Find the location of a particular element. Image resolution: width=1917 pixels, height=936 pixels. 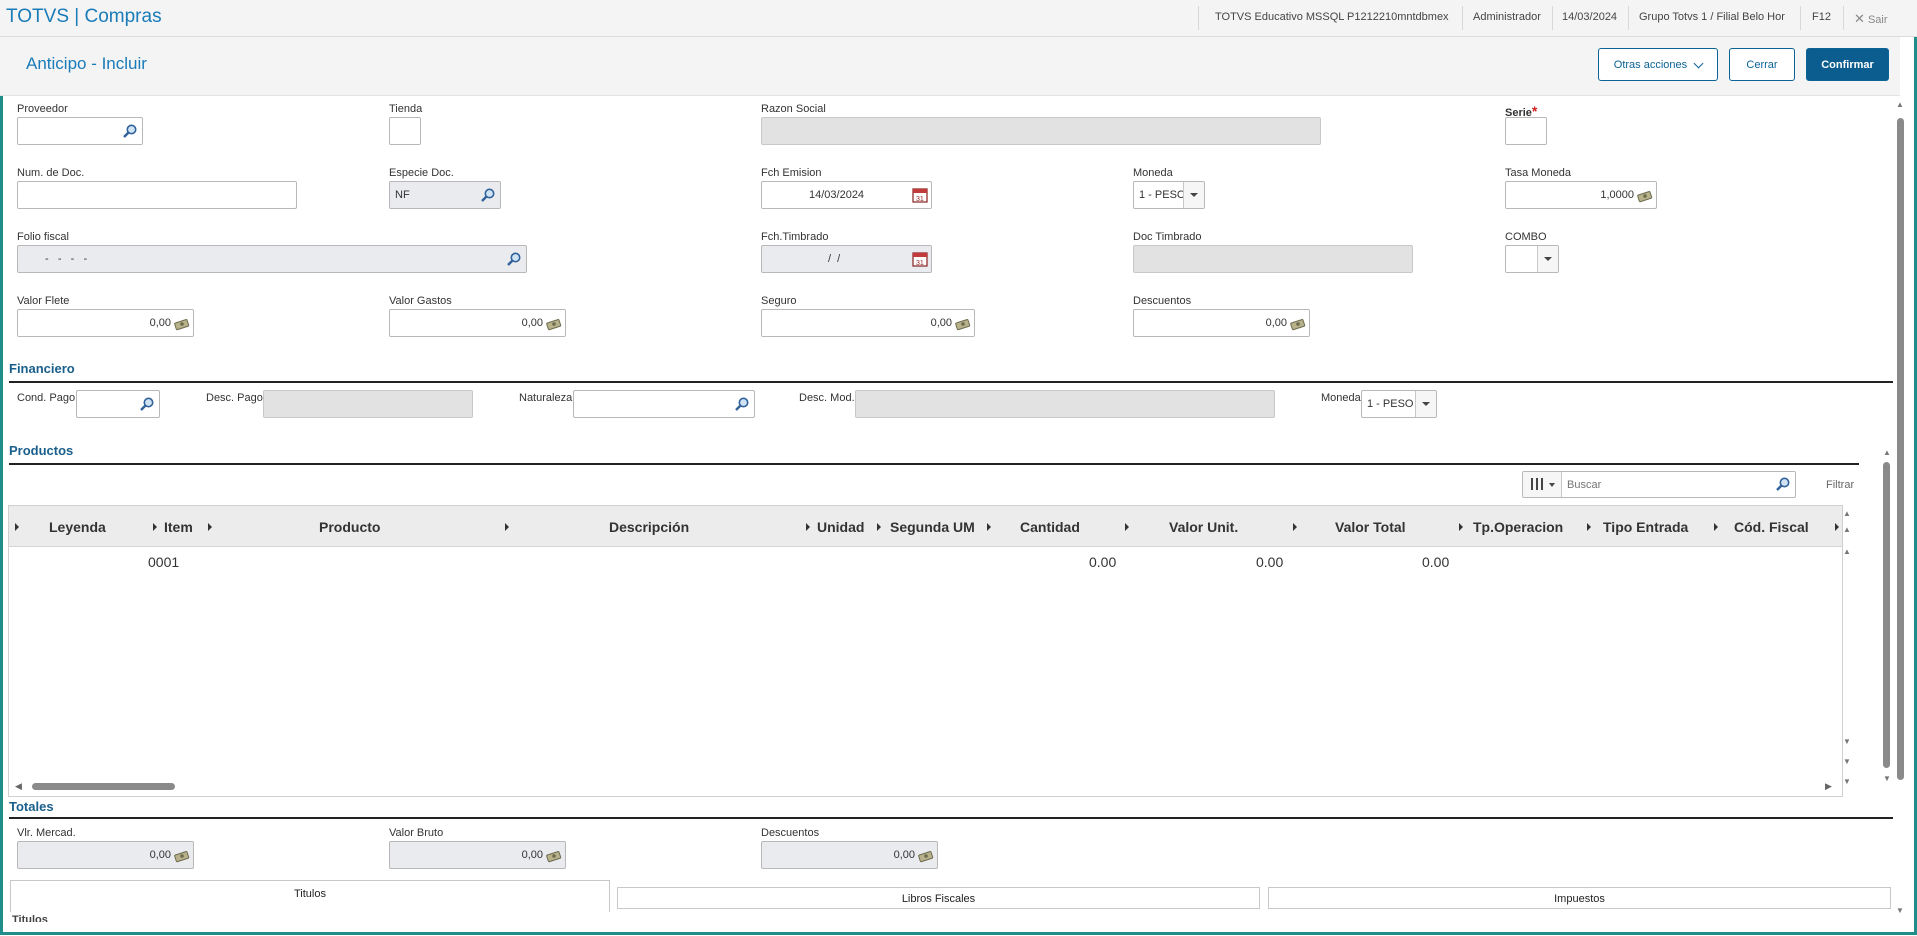

grid-vertical-scrollbar: ▲ ▲ ▲ ▼ ▼ ▼ is located at coordinates (1847, 650).